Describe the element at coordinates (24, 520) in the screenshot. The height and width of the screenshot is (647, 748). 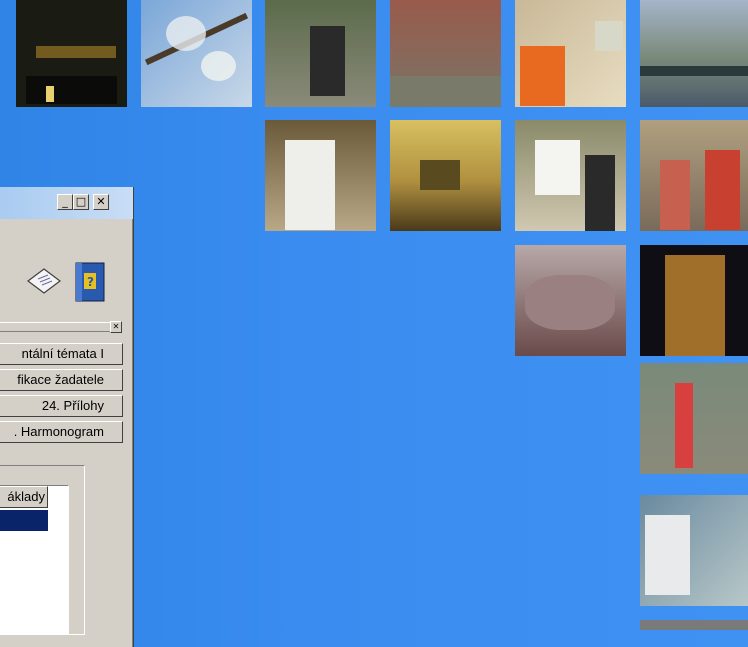
I see `list-selected-row` at that location.